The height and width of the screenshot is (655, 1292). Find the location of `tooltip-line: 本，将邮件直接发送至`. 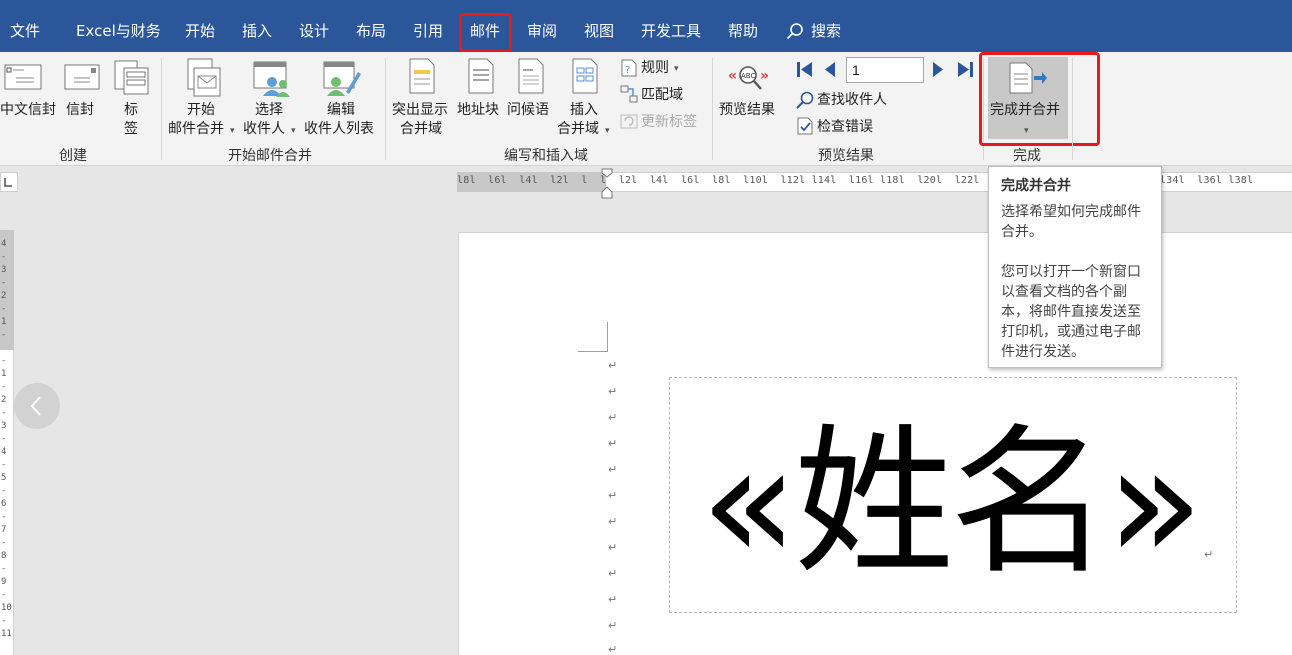

tooltip-line: 本，将邮件直接发送至 is located at coordinates (1071, 312).